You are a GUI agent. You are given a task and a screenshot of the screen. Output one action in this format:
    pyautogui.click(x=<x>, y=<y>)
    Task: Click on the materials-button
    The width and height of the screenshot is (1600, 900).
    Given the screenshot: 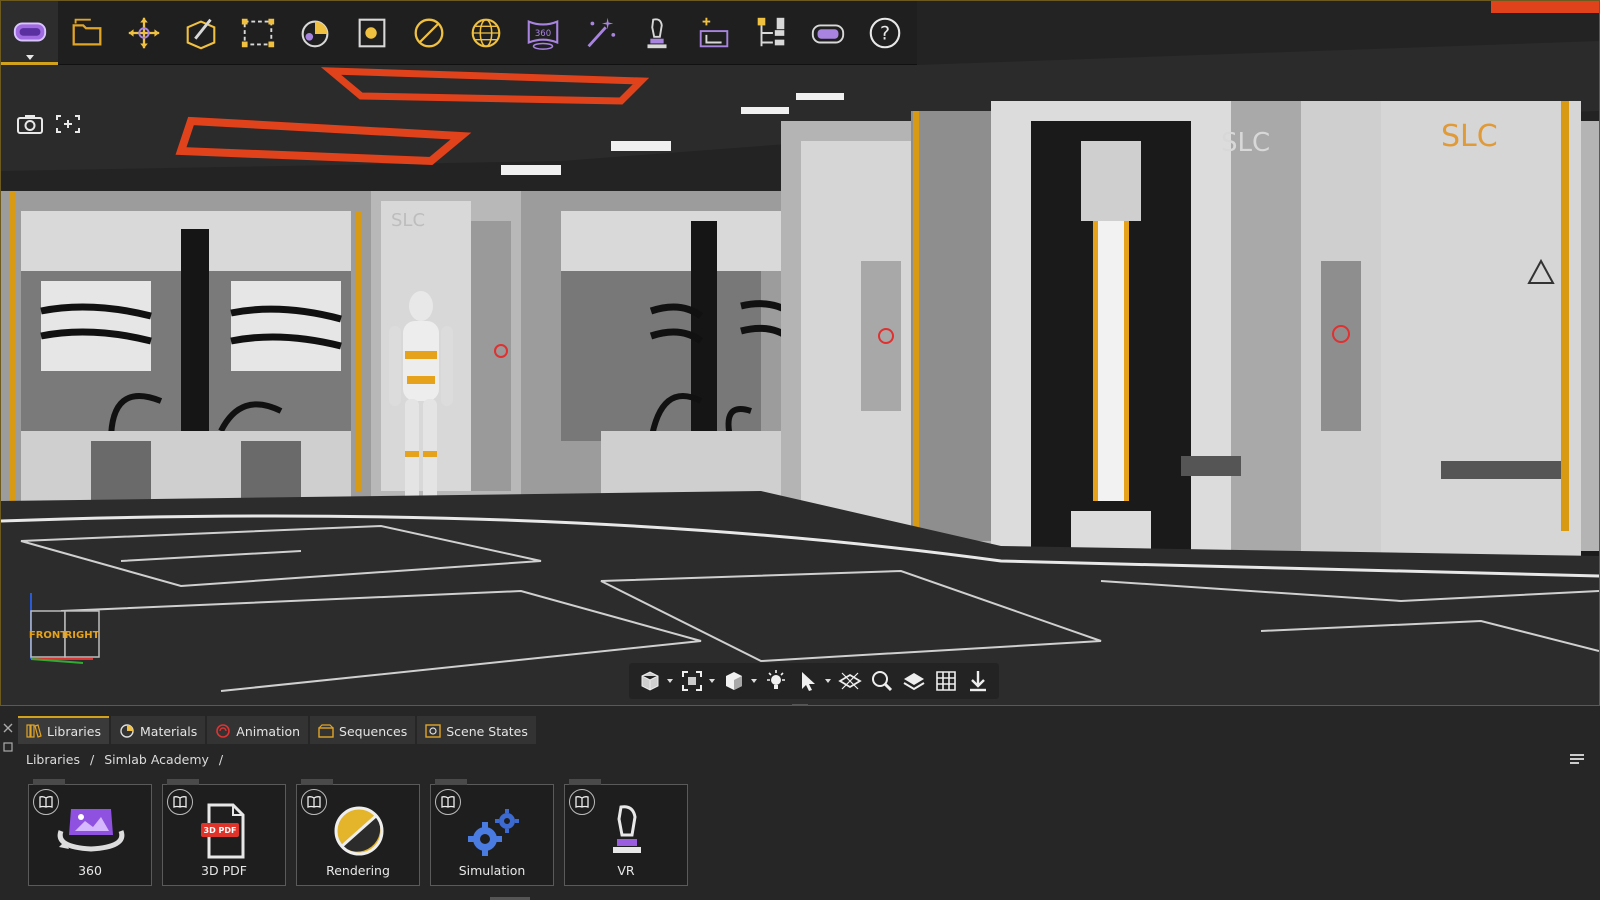 What is the action you would take?
    pyautogui.click(x=314, y=33)
    